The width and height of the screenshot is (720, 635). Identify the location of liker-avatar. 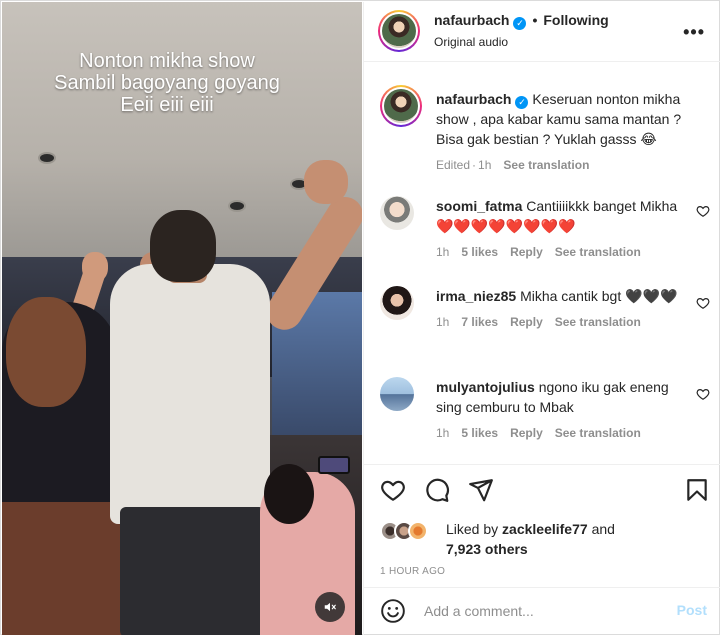
(418, 531).